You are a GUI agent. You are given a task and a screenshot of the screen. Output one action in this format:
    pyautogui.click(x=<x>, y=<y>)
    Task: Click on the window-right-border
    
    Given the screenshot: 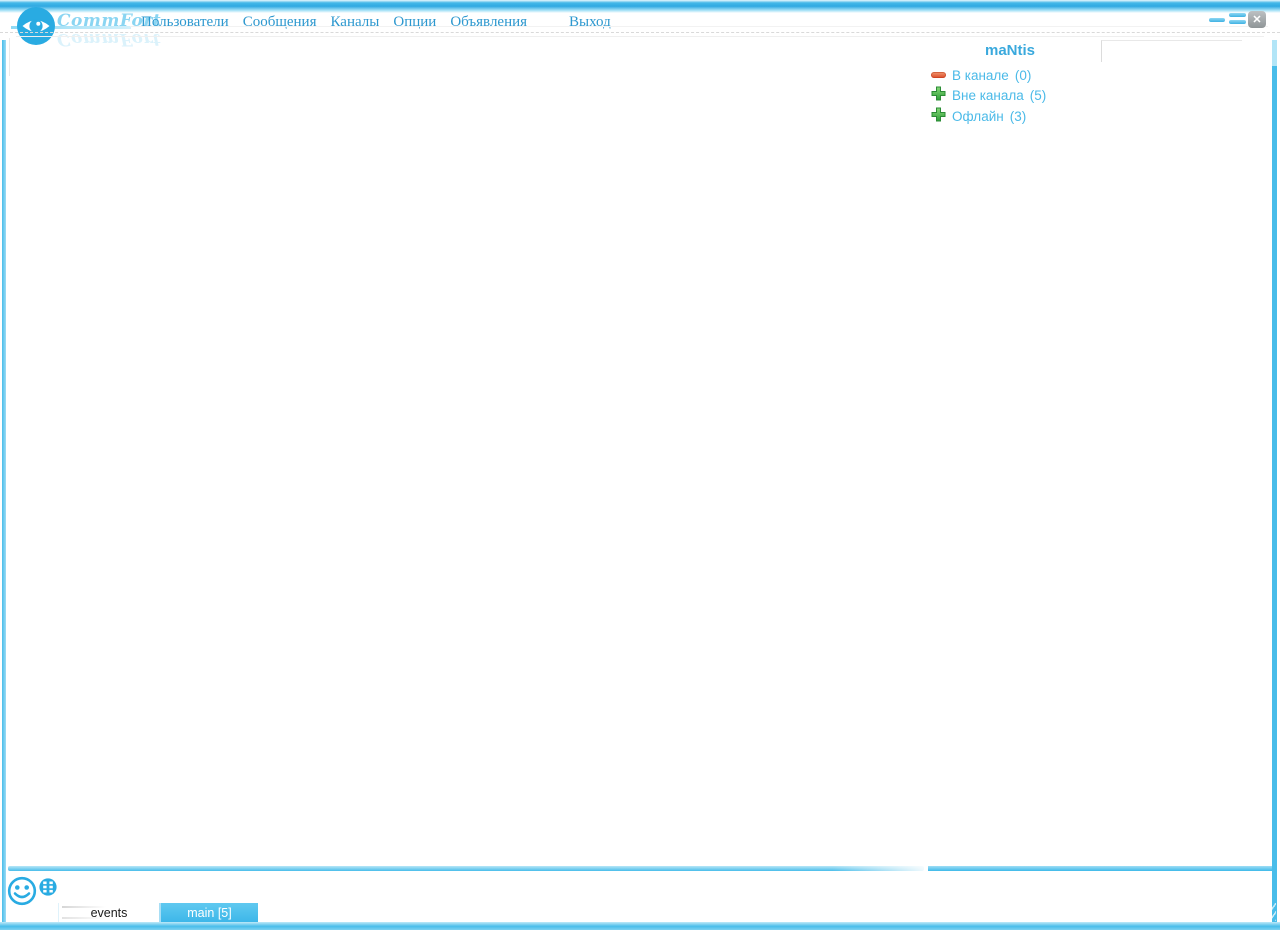 What is the action you would take?
    pyautogui.click(x=1274, y=481)
    